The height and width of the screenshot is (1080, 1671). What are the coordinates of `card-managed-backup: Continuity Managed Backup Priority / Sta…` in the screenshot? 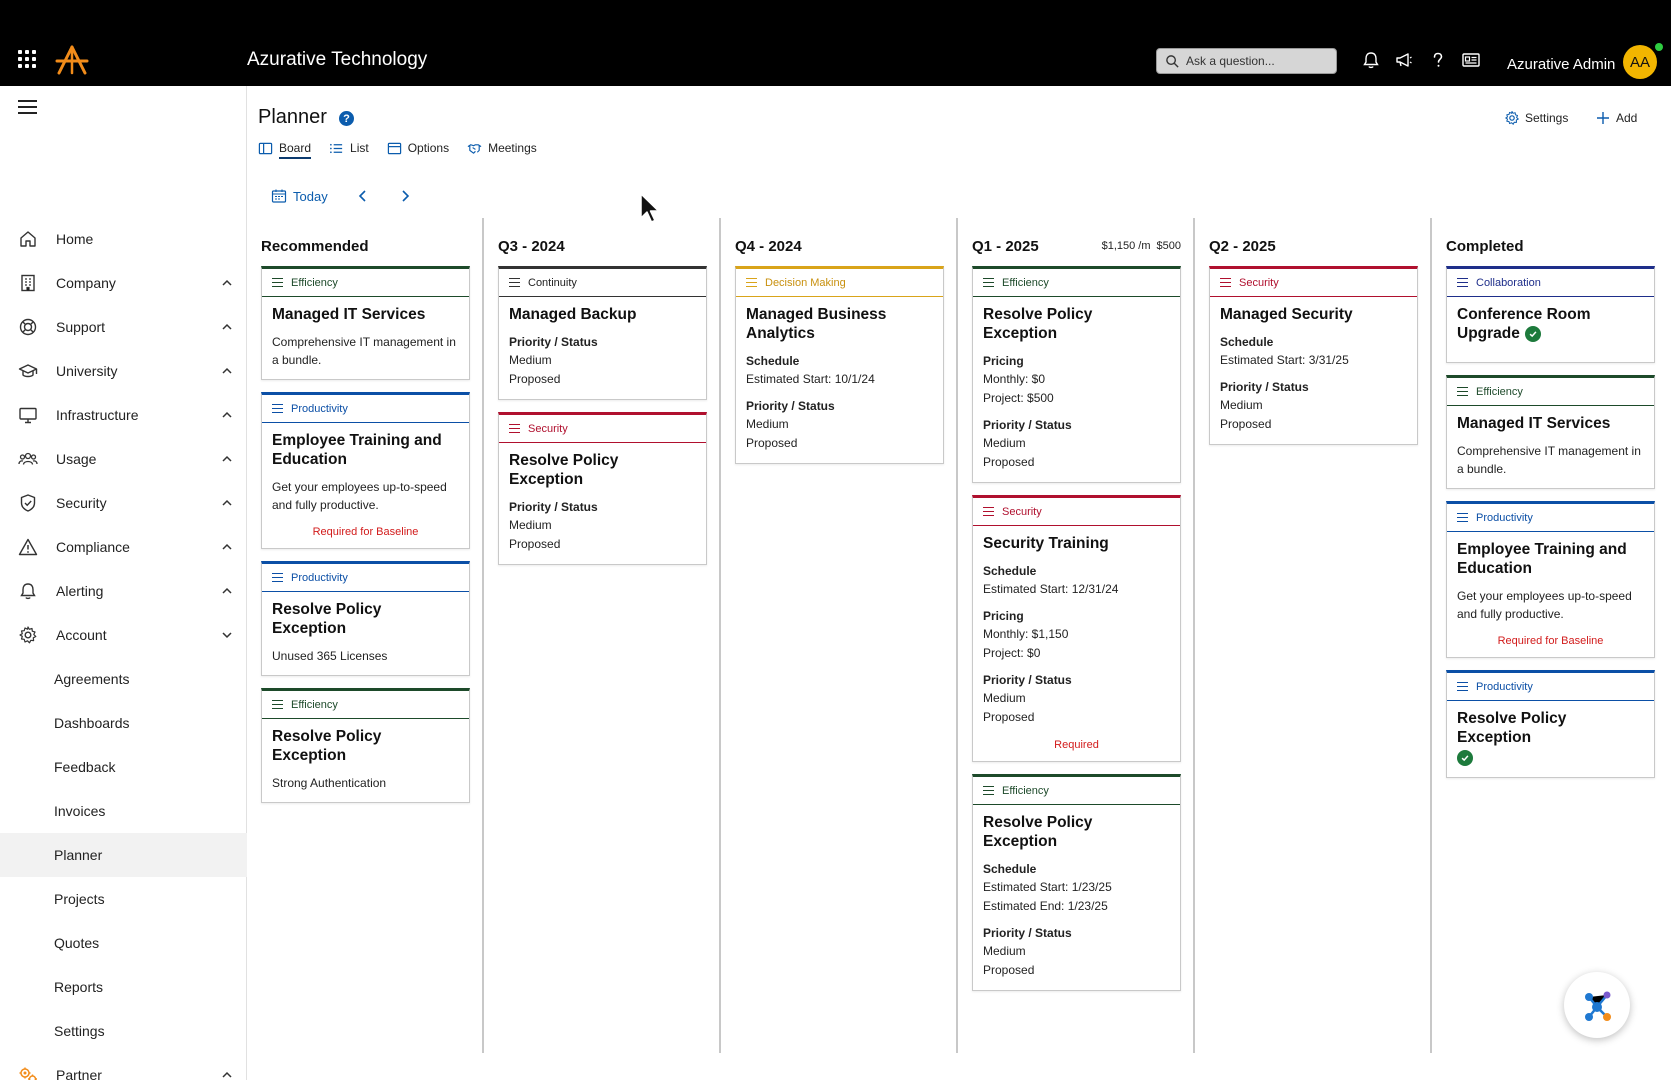 It's located at (602, 333).